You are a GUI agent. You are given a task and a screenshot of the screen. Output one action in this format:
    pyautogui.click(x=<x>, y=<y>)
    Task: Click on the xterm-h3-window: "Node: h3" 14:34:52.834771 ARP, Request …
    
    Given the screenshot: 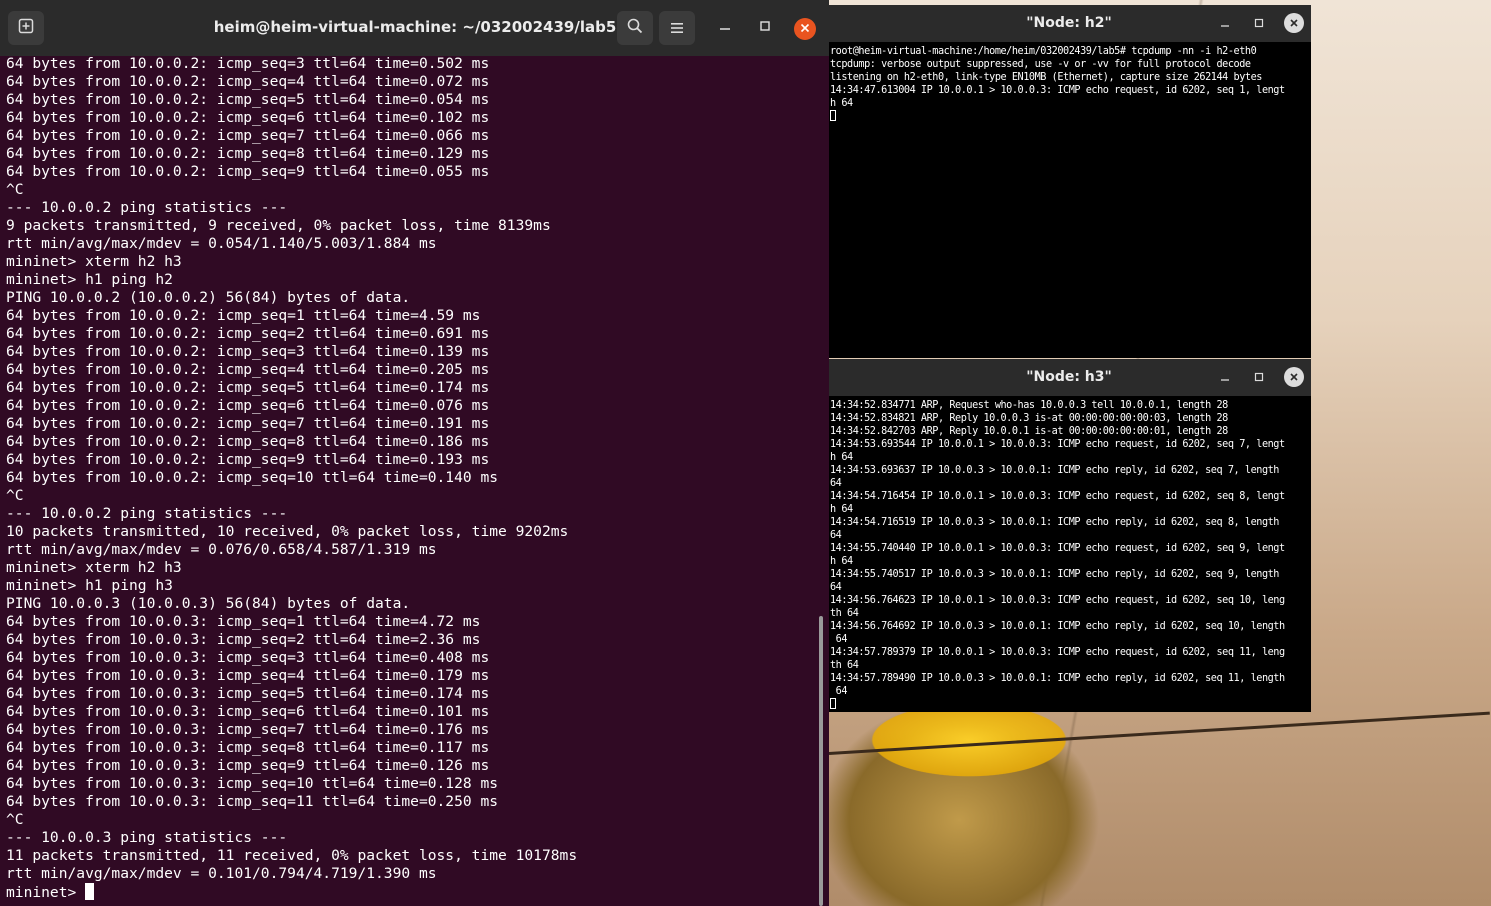 What is the action you would take?
    pyautogui.click(x=1070, y=535)
    